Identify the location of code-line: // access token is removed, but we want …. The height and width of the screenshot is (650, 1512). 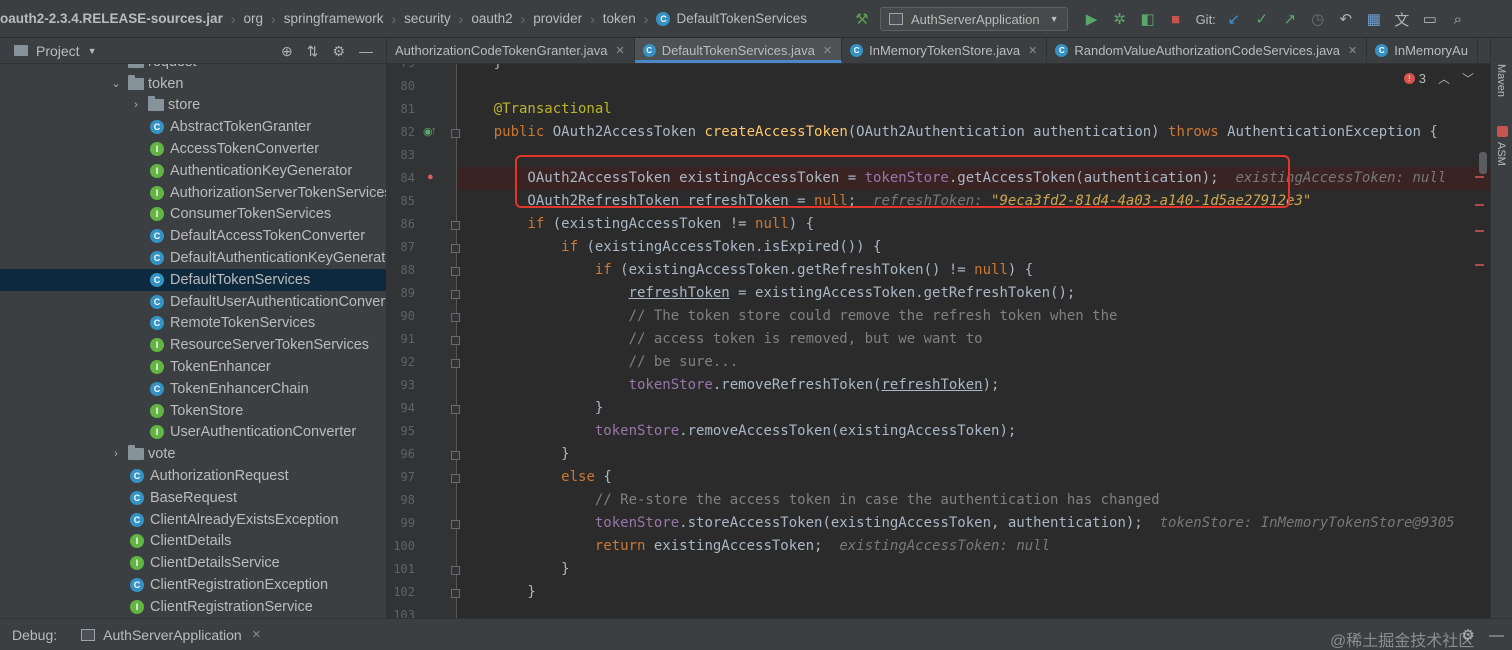
(975, 339).